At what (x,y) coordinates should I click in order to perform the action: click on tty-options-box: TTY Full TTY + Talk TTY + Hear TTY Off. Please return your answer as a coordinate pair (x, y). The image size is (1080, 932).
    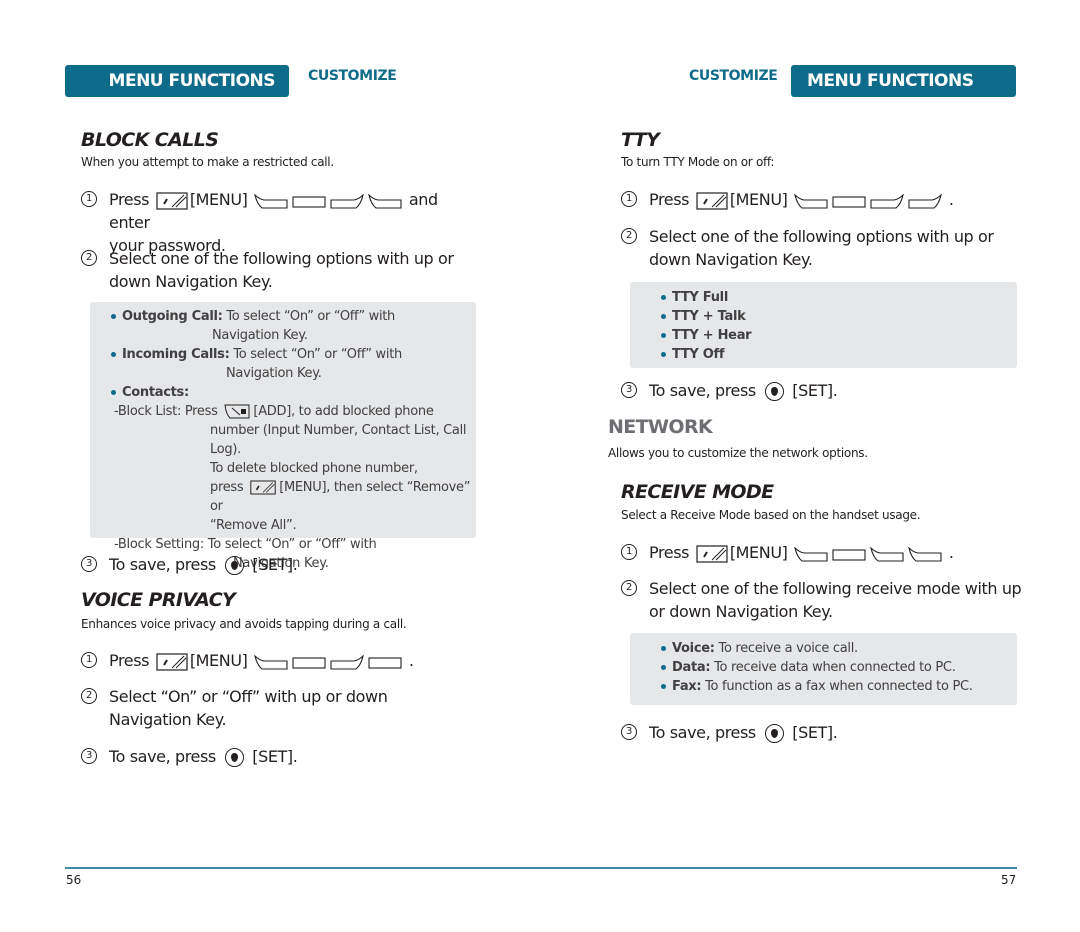
    Looking at the image, I should click on (823, 325).